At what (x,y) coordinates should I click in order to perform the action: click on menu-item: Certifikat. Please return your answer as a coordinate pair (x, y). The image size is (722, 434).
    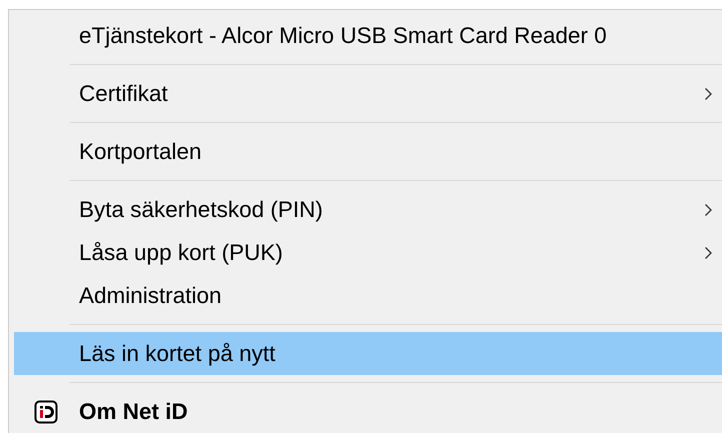
    Looking at the image, I should click on (368, 93).